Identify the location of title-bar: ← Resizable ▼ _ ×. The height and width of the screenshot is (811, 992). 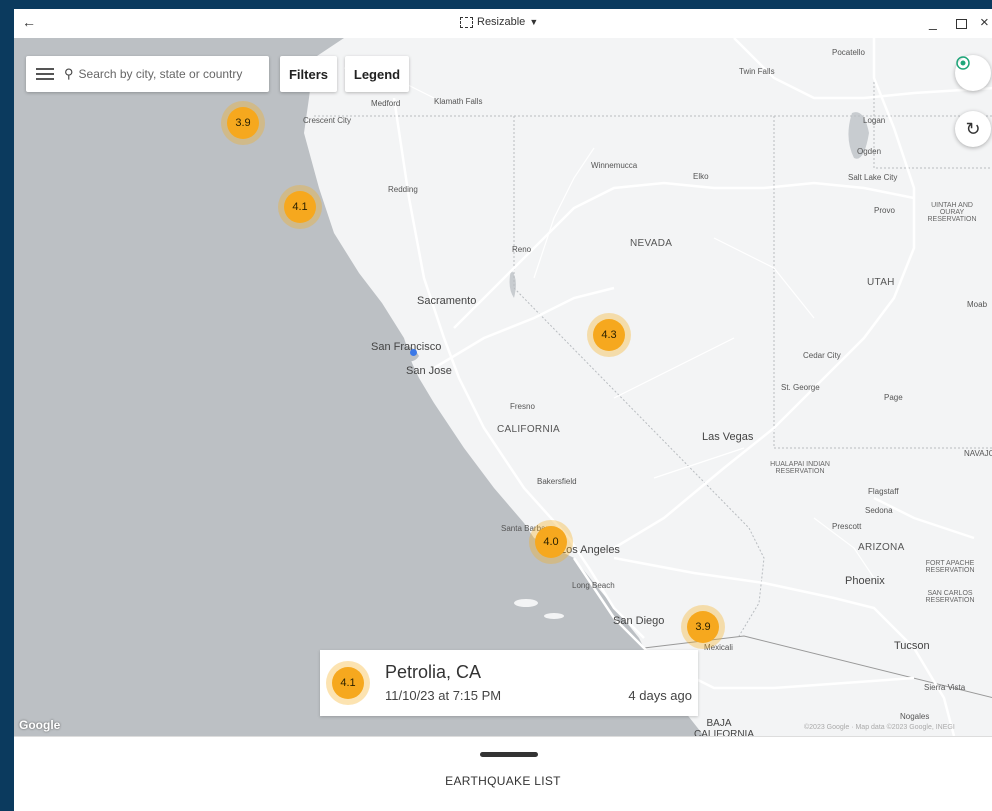
(503, 23).